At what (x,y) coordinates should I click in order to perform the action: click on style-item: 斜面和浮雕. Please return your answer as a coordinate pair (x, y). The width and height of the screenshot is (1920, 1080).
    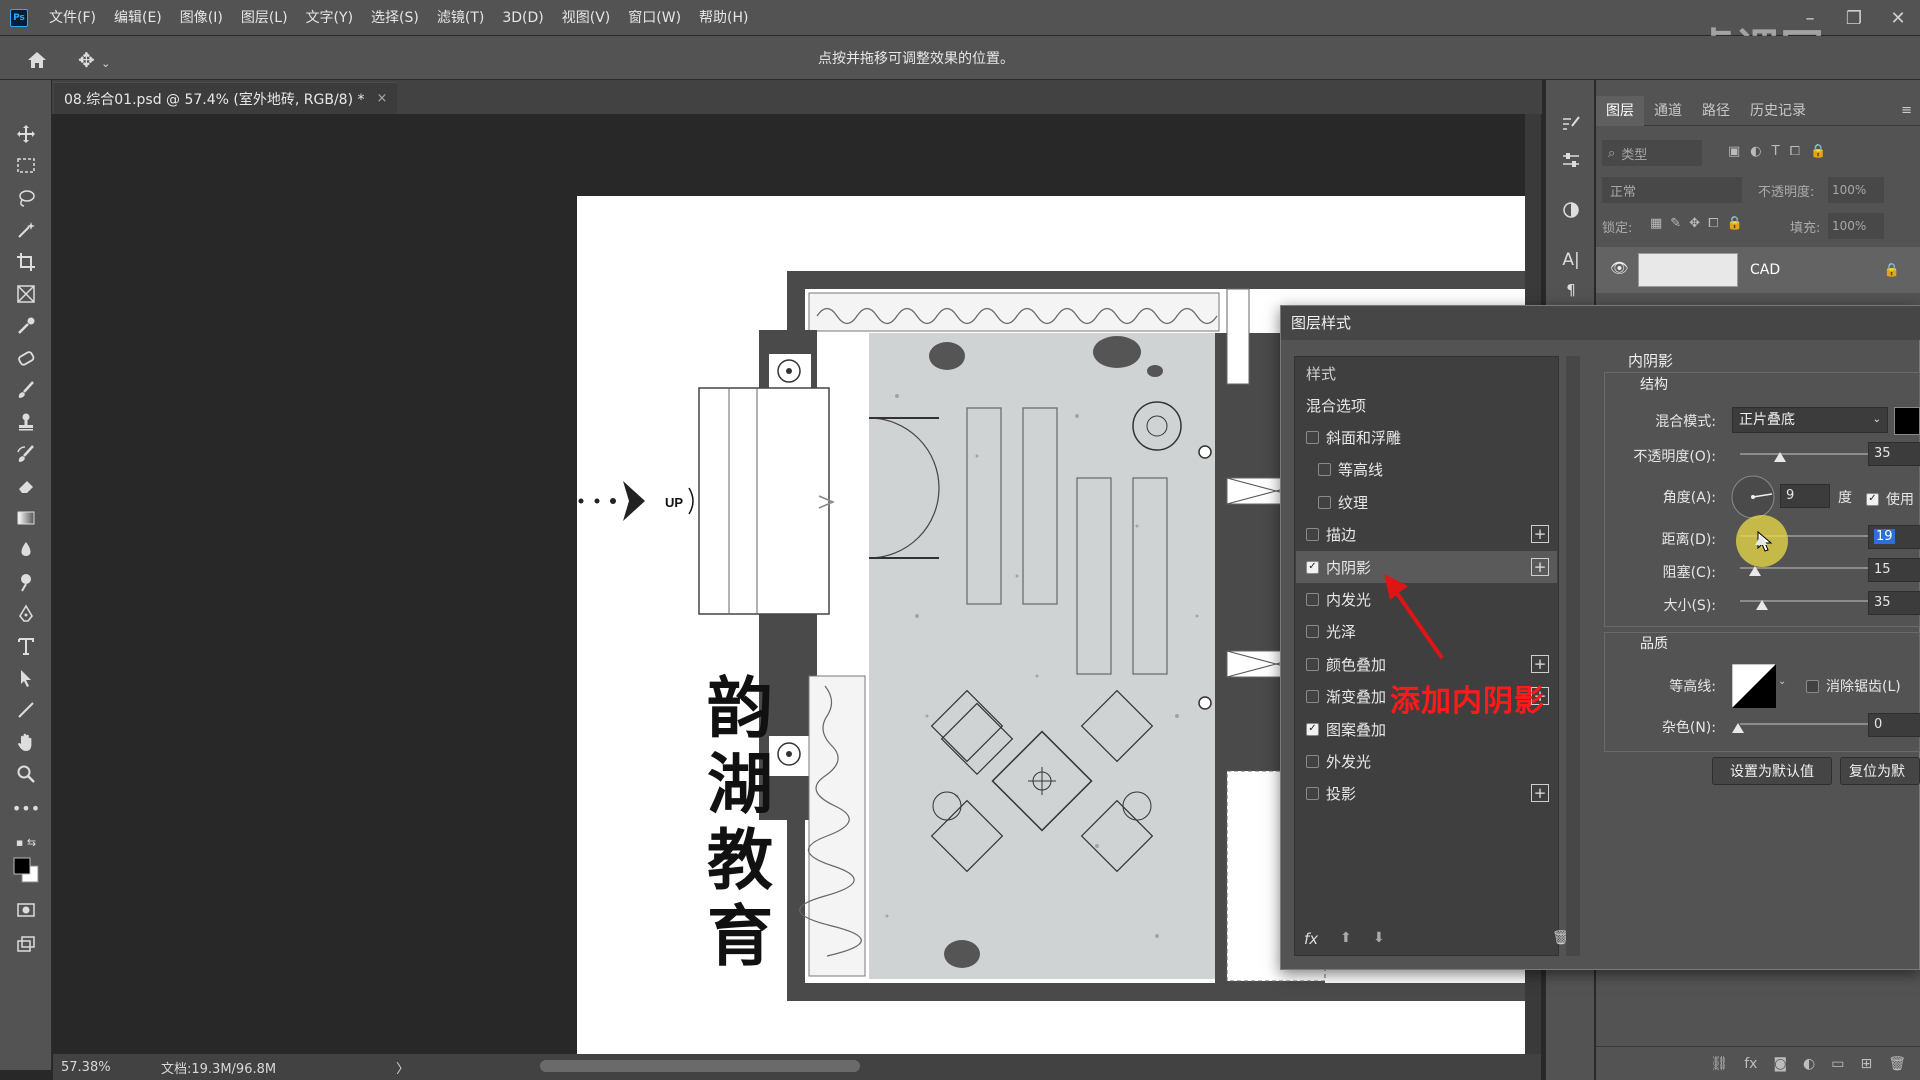
    Looking at the image, I should click on (1426, 437).